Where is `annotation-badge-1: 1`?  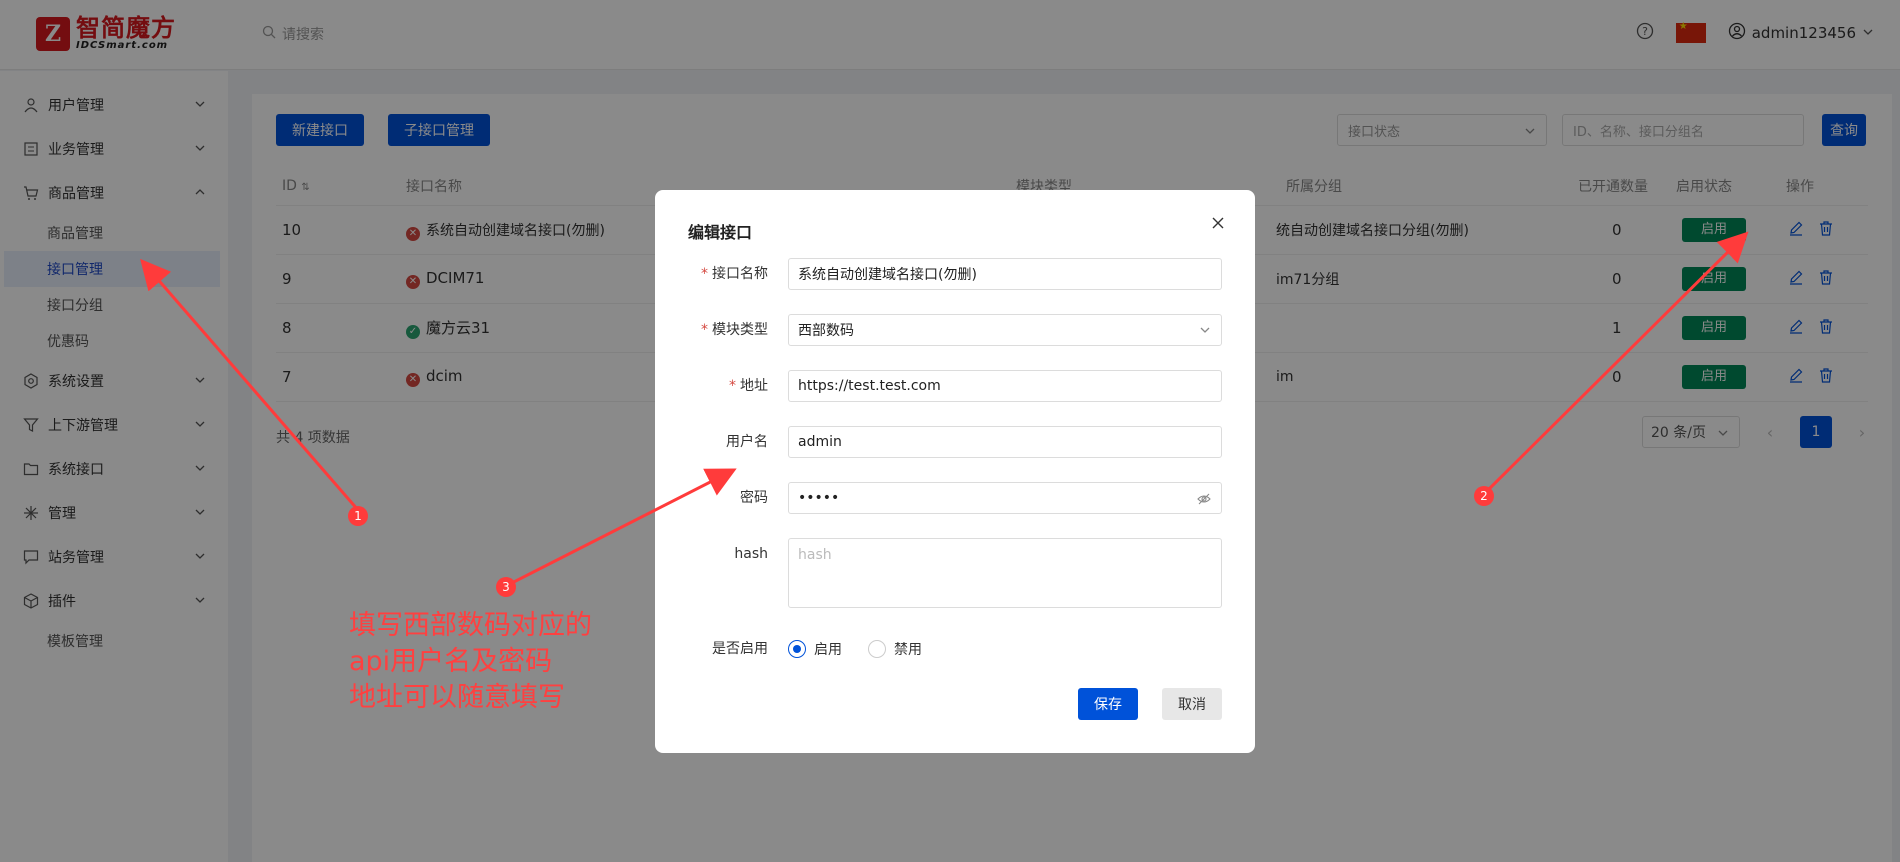 annotation-badge-1: 1 is located at coordinates (358, 516).